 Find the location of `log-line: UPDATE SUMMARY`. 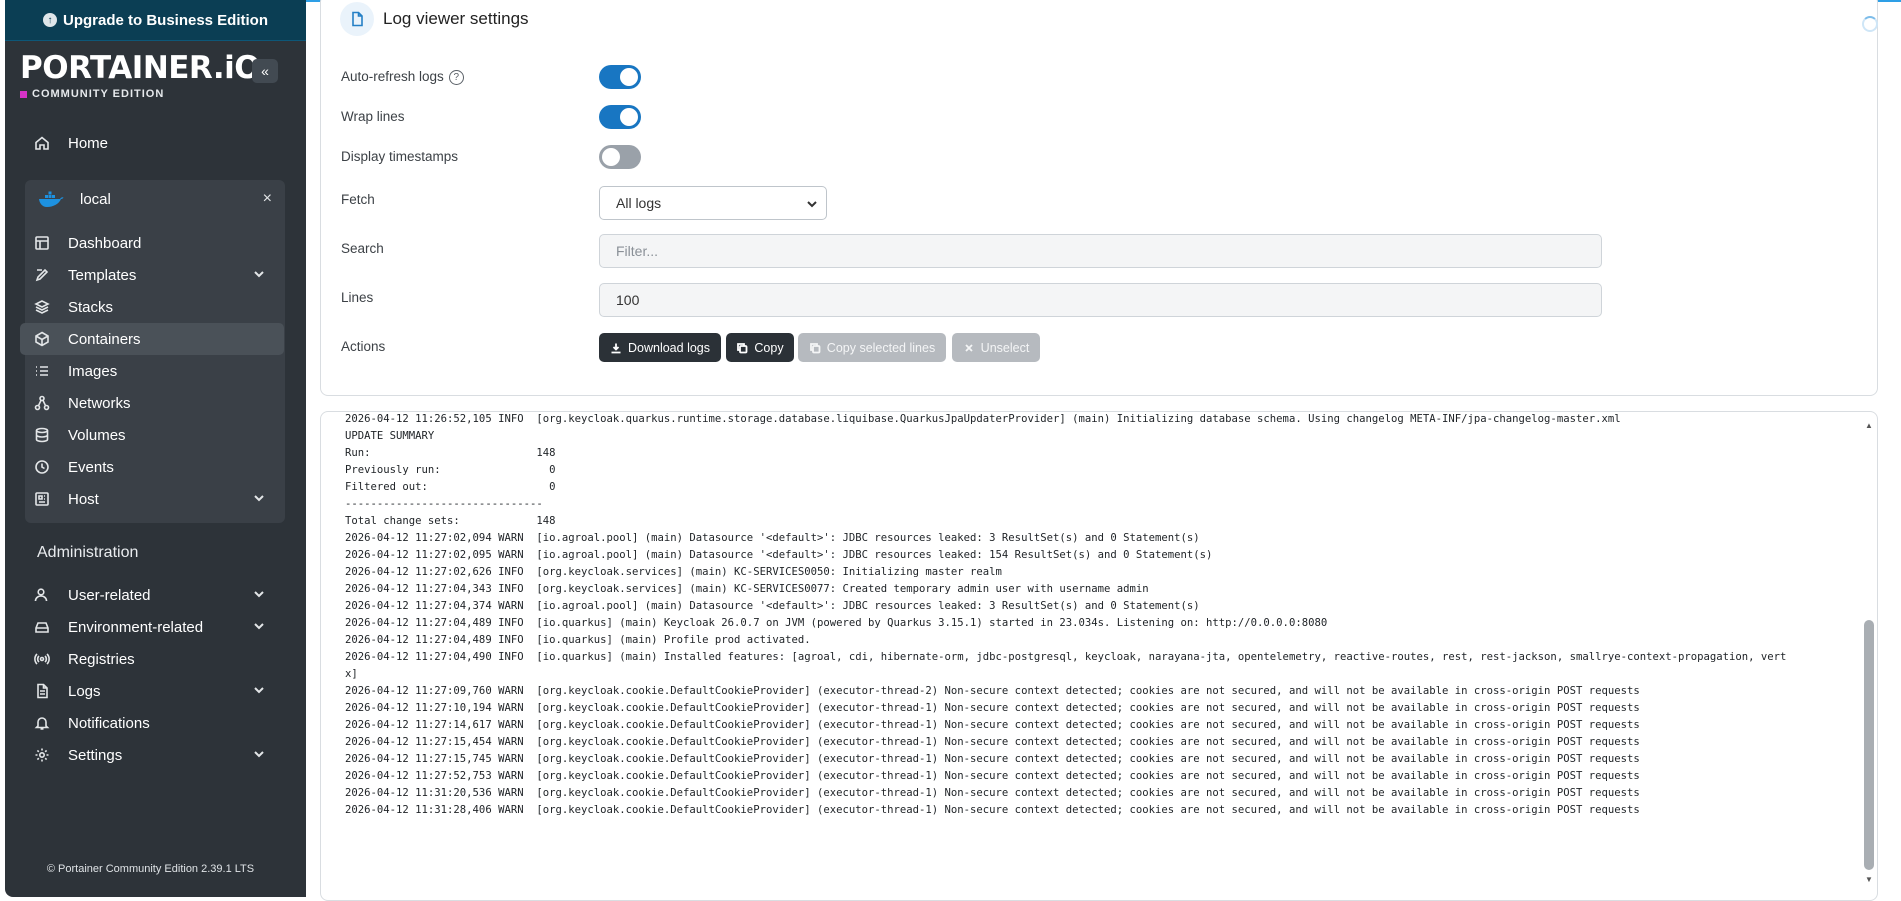

log-line: UPDATE SUMMARY is located at coordinates (1087, 436).